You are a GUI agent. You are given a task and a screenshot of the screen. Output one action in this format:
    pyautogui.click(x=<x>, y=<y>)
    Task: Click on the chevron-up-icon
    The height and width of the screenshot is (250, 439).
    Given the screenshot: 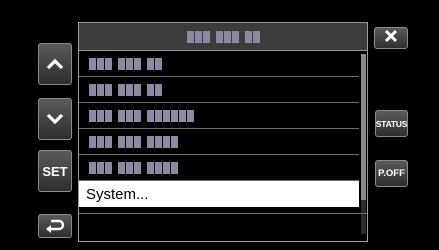 What is the action you would take?
    pyautogui.click(x=55, y=64)
    